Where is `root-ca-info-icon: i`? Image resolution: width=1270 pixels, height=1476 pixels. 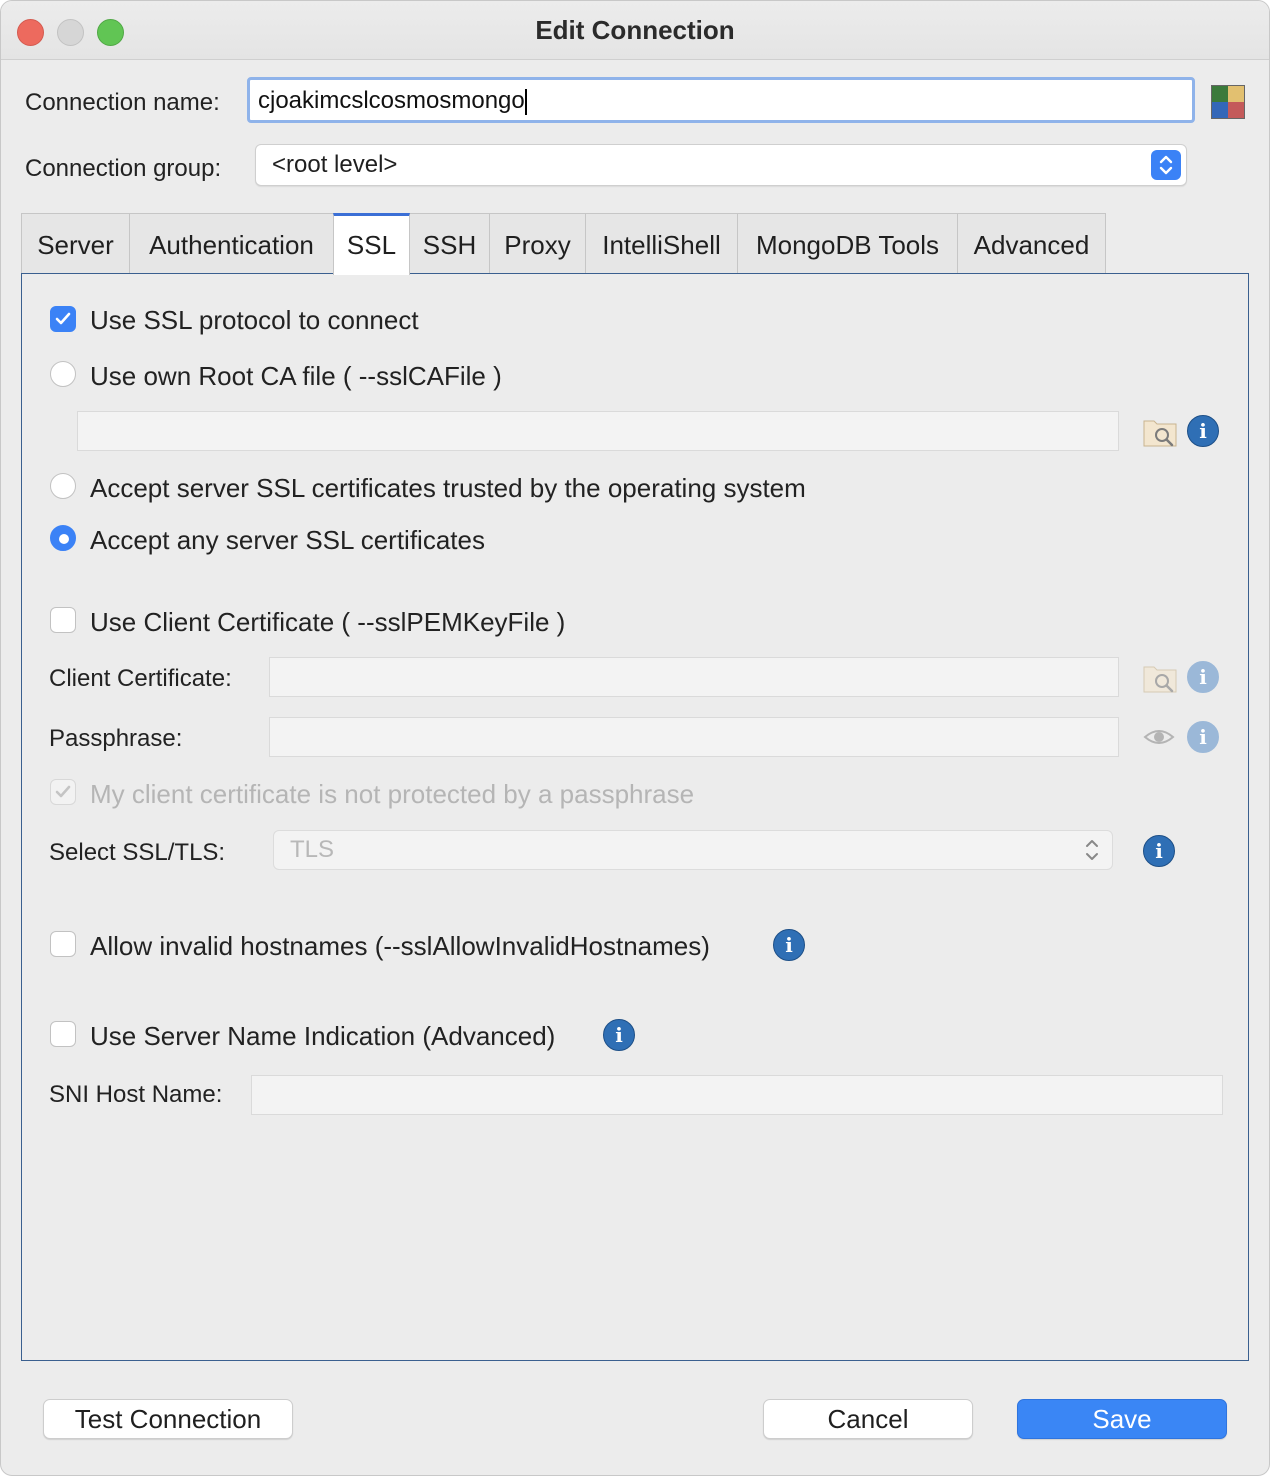
root-ca-info-icon: i is located at coordinates (1203, 431).